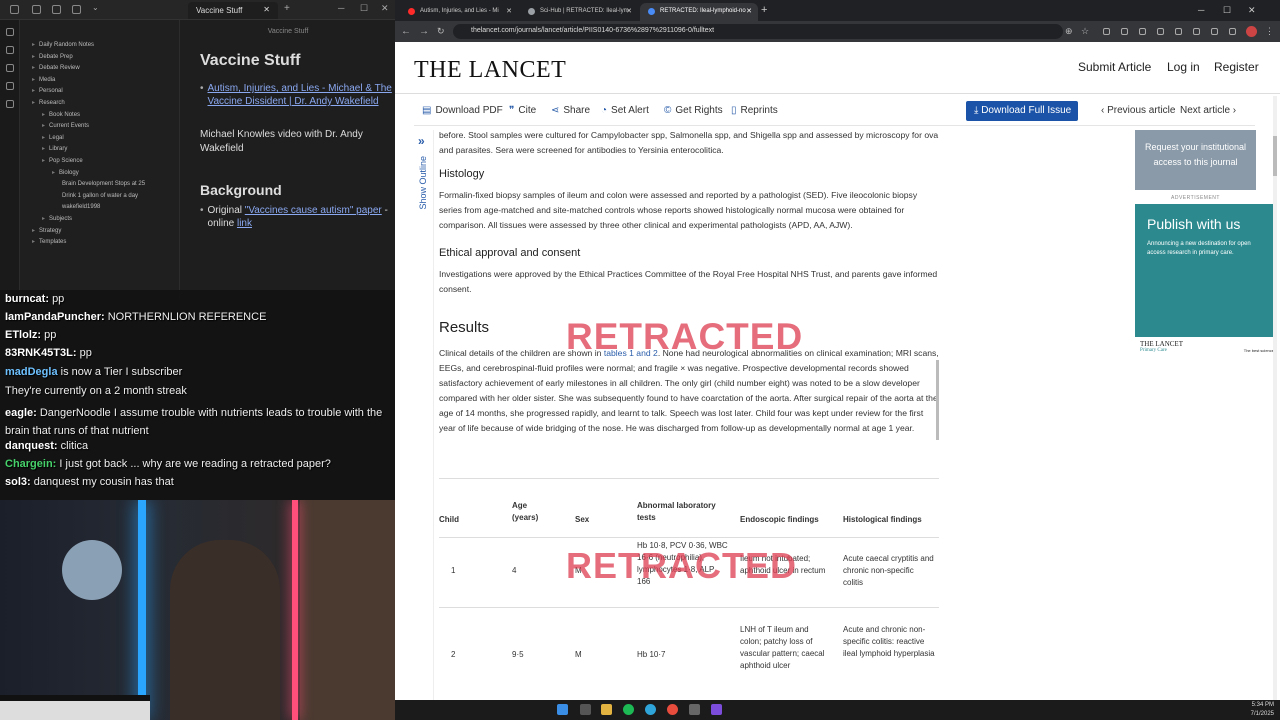  Describe the element at coordinates (1022, 111) in the screenshot. I see `download-full-issue-button: ⤓ Download Full Issue` at that location.